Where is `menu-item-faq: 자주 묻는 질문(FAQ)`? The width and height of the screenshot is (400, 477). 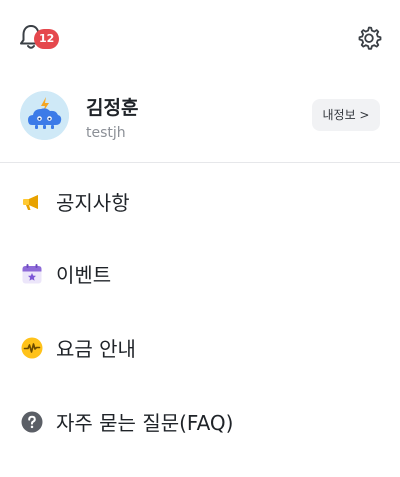 menu-item-faq: 자주 묻는 질문(FAQ) is located at coordinates (200, 422).